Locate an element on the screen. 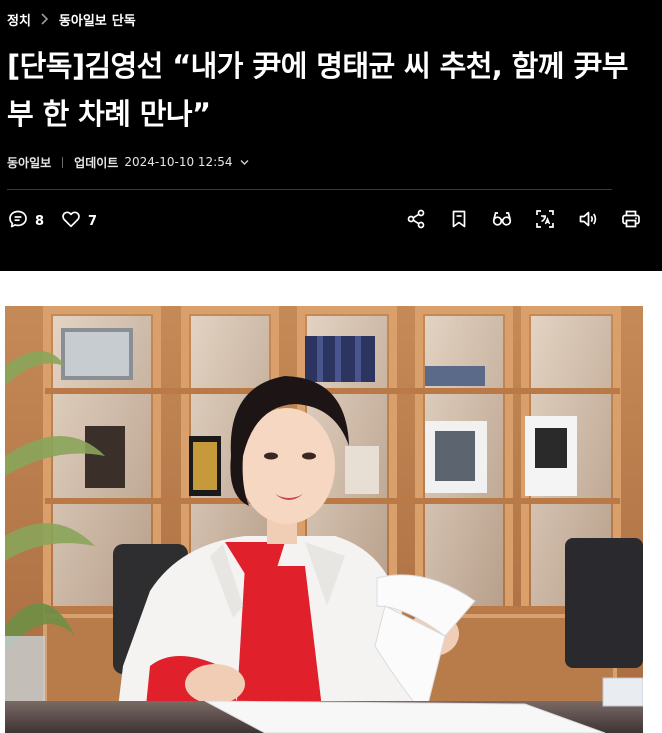  chevron-right-icon is located at coordinates (44, 19).